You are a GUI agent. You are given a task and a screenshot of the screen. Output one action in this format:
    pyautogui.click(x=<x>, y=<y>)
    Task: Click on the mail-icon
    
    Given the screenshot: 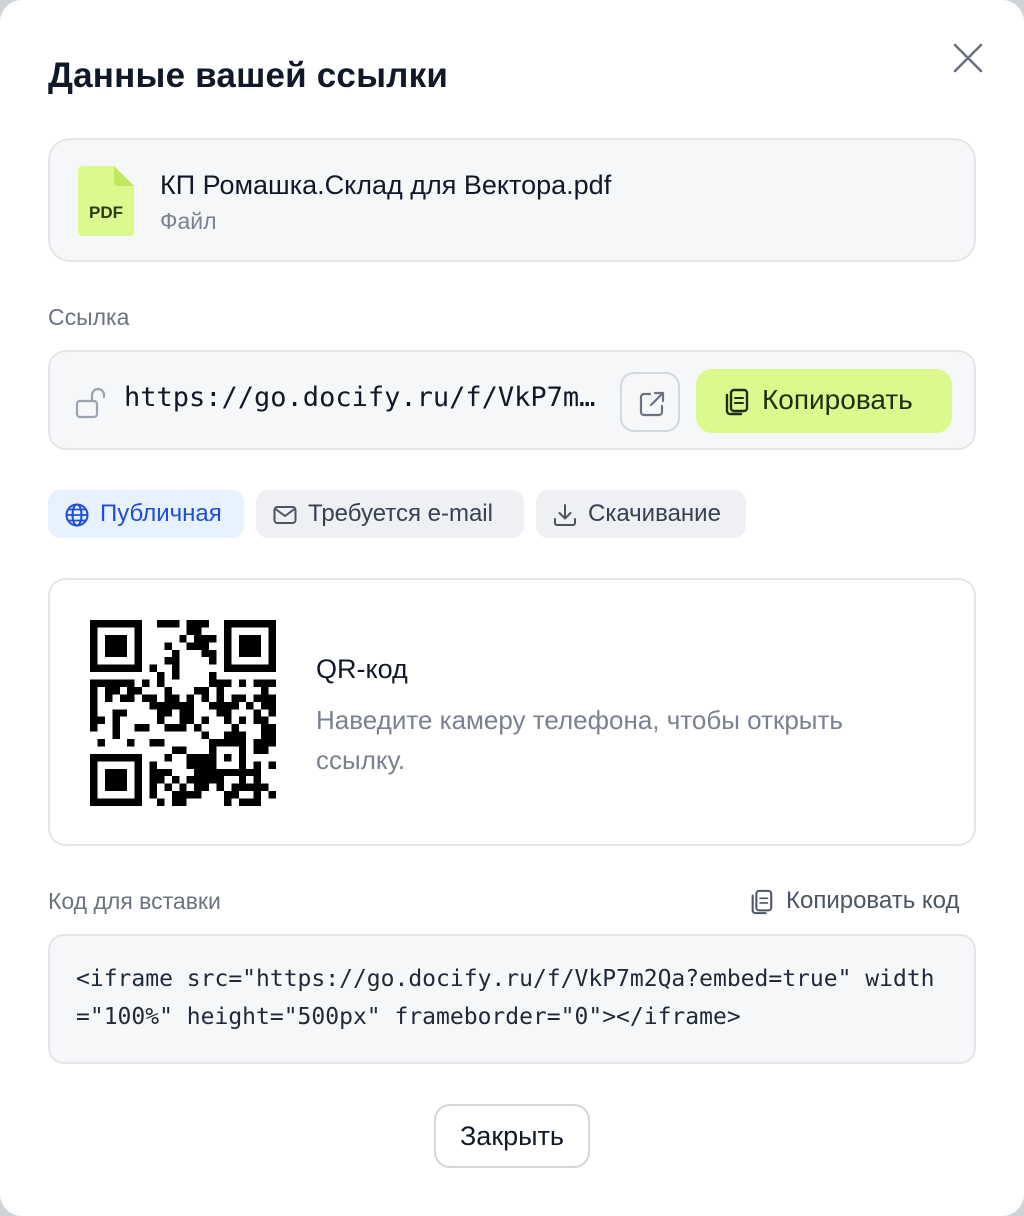 What is the action you would take?
    pyautogui.click(x=285, y=515)
    